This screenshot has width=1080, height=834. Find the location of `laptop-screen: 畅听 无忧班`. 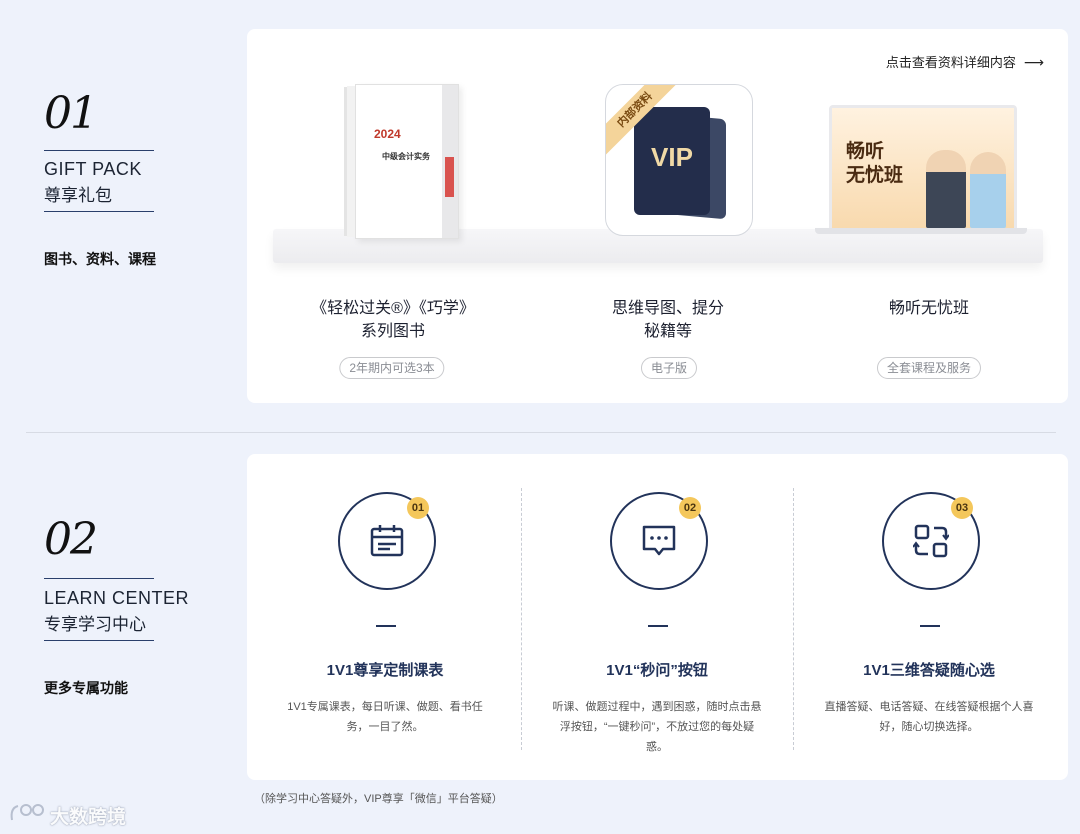

laptop-screen: 畅听 无忧班 is located at coordinates (923, 169).